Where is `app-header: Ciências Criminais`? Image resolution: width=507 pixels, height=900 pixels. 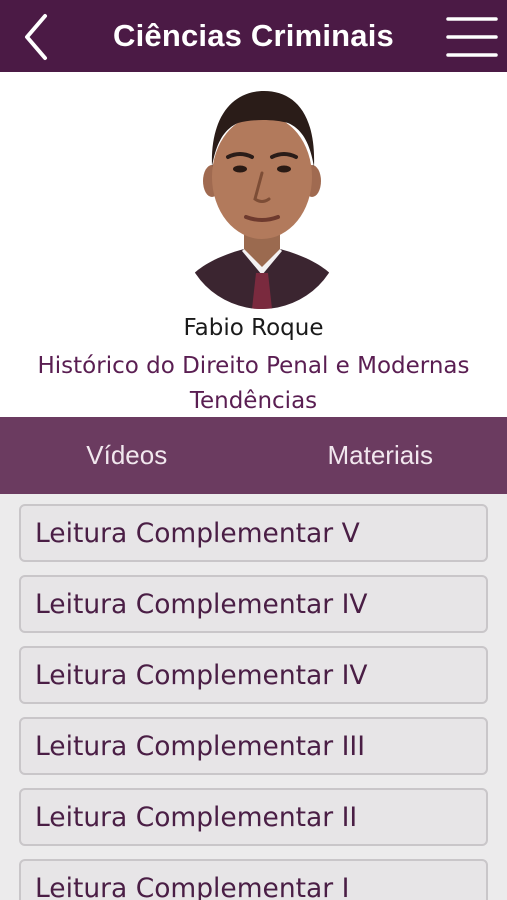
app-header: Ciências Criminais is located at coordinates (253, 36).